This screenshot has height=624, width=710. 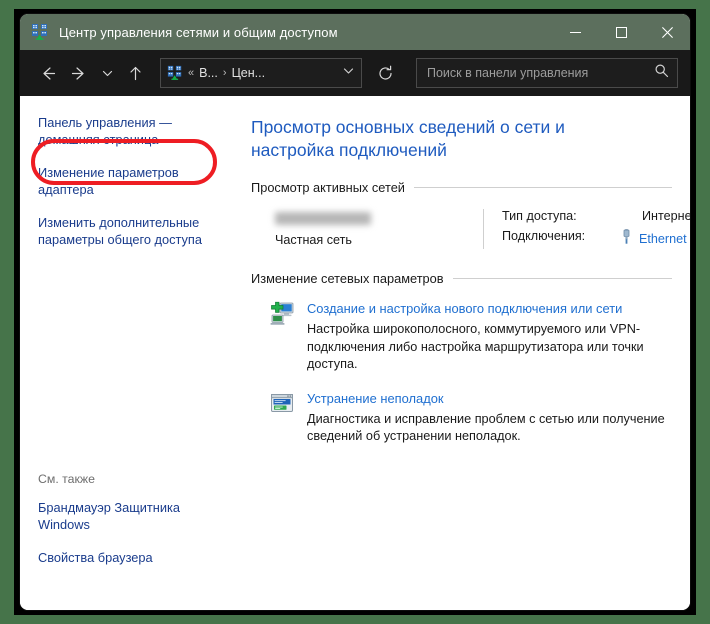 I want to click on sidebar-link-control-panel-home: Панель управления — домашняя страница, so click(x=124, y=131).